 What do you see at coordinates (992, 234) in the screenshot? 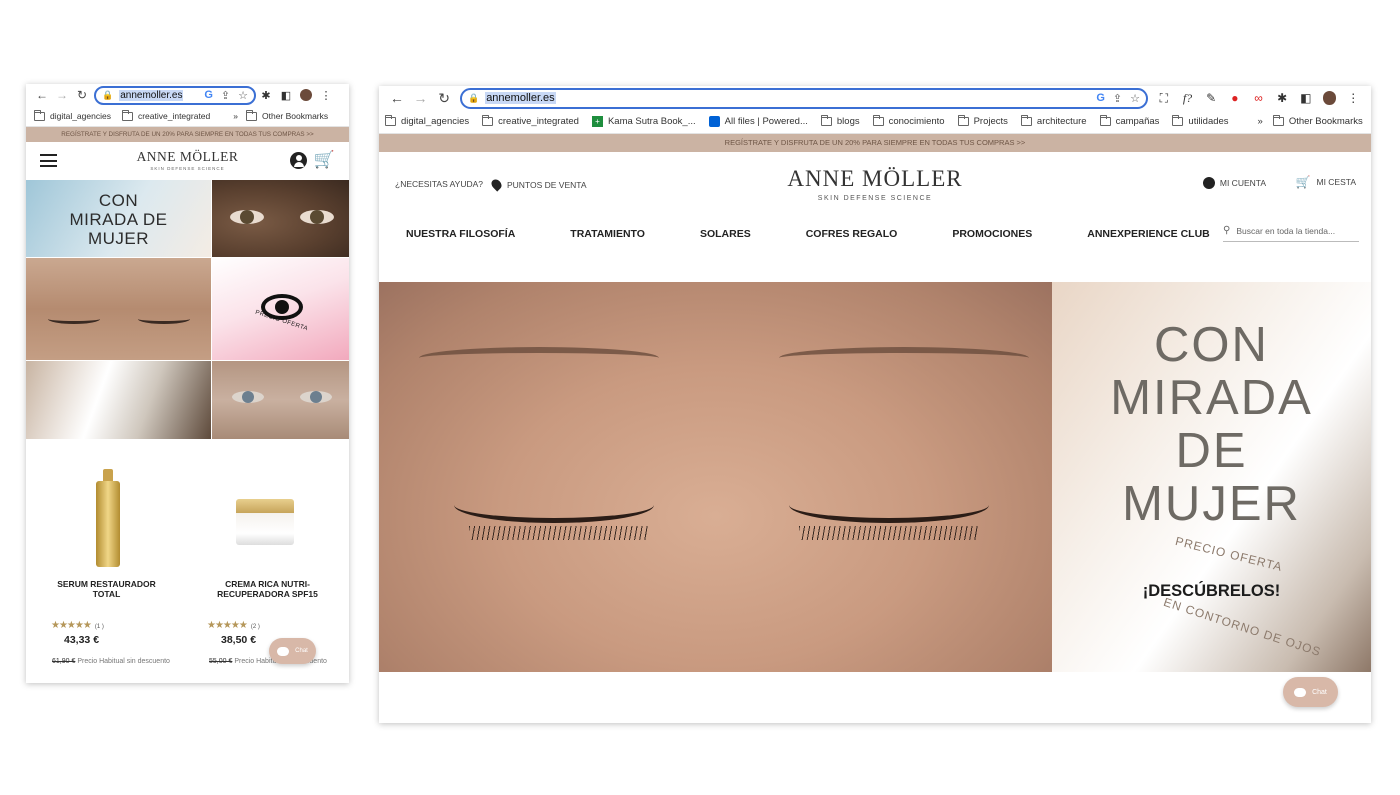
I see `nav-promociones: PROMOCIONES` at bounding box center [992, 234].